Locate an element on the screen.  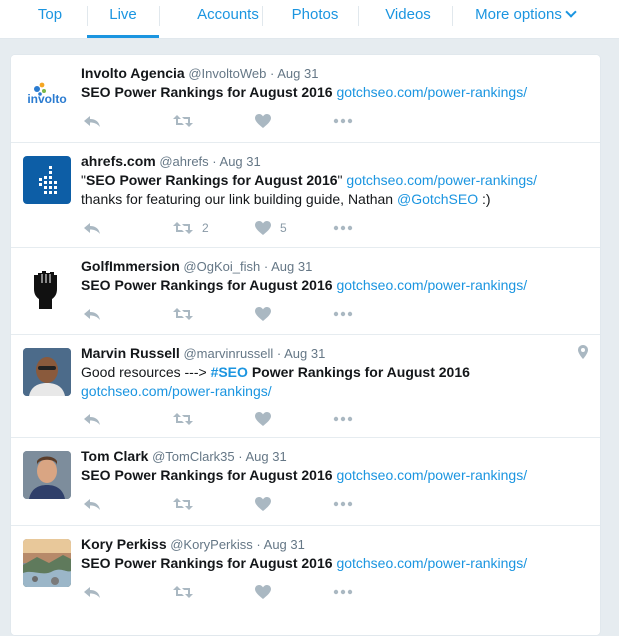
tweet-header: ahrefs.com @ahrefs · Aug 31 is located at coordinates (333, 161).